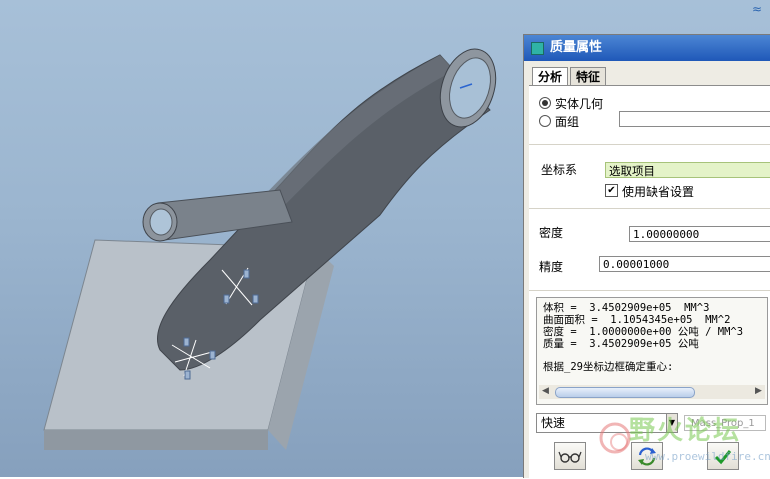 The height and width of the screenshot is (479, 770). What do you see at coordinates (537, 48) in the screenshot?
I see `dialog-icon` at bounding box center [537, 48].